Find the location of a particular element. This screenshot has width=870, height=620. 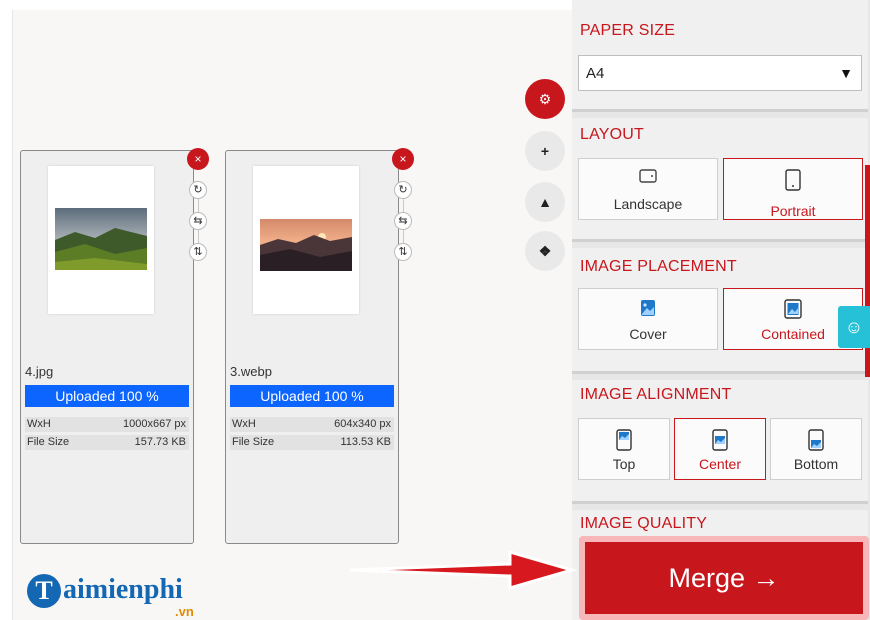

chevron-down-icon: ▼ is located at coordinates (846, 73).